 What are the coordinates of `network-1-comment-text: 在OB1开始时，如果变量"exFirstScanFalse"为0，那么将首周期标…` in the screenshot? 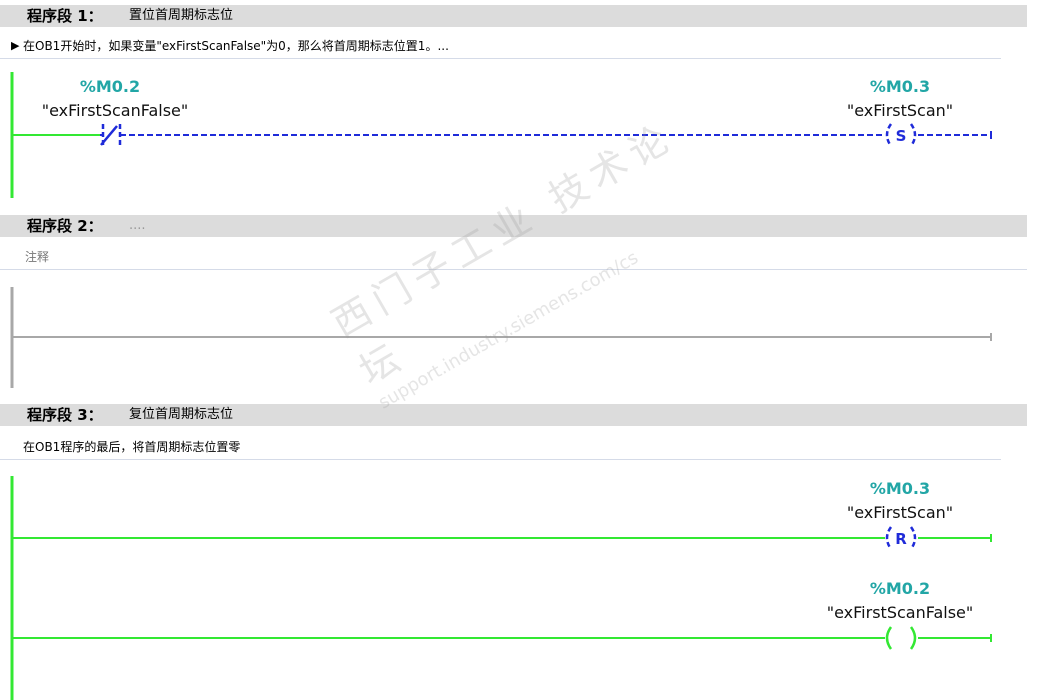 It's located at (236, 46).